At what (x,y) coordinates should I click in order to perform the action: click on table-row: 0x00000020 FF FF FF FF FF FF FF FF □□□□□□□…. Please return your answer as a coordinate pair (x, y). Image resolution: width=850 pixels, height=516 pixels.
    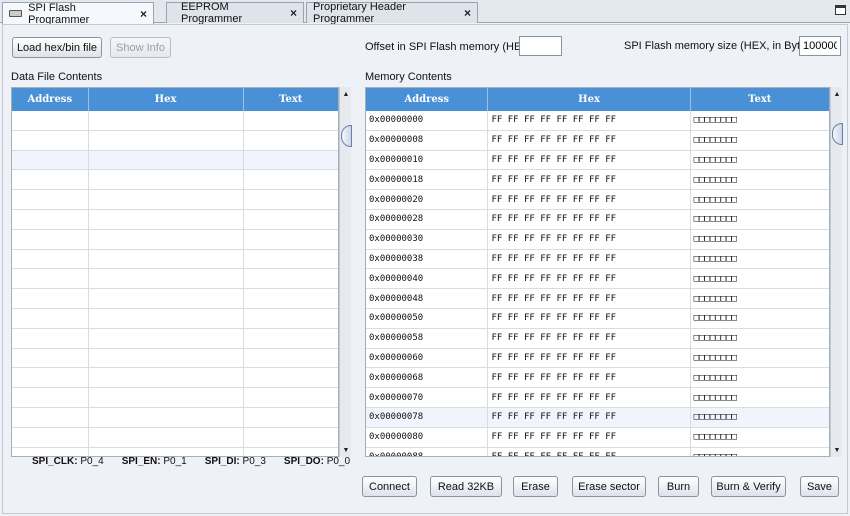
    Looking at the image, I should click on (597, 200).